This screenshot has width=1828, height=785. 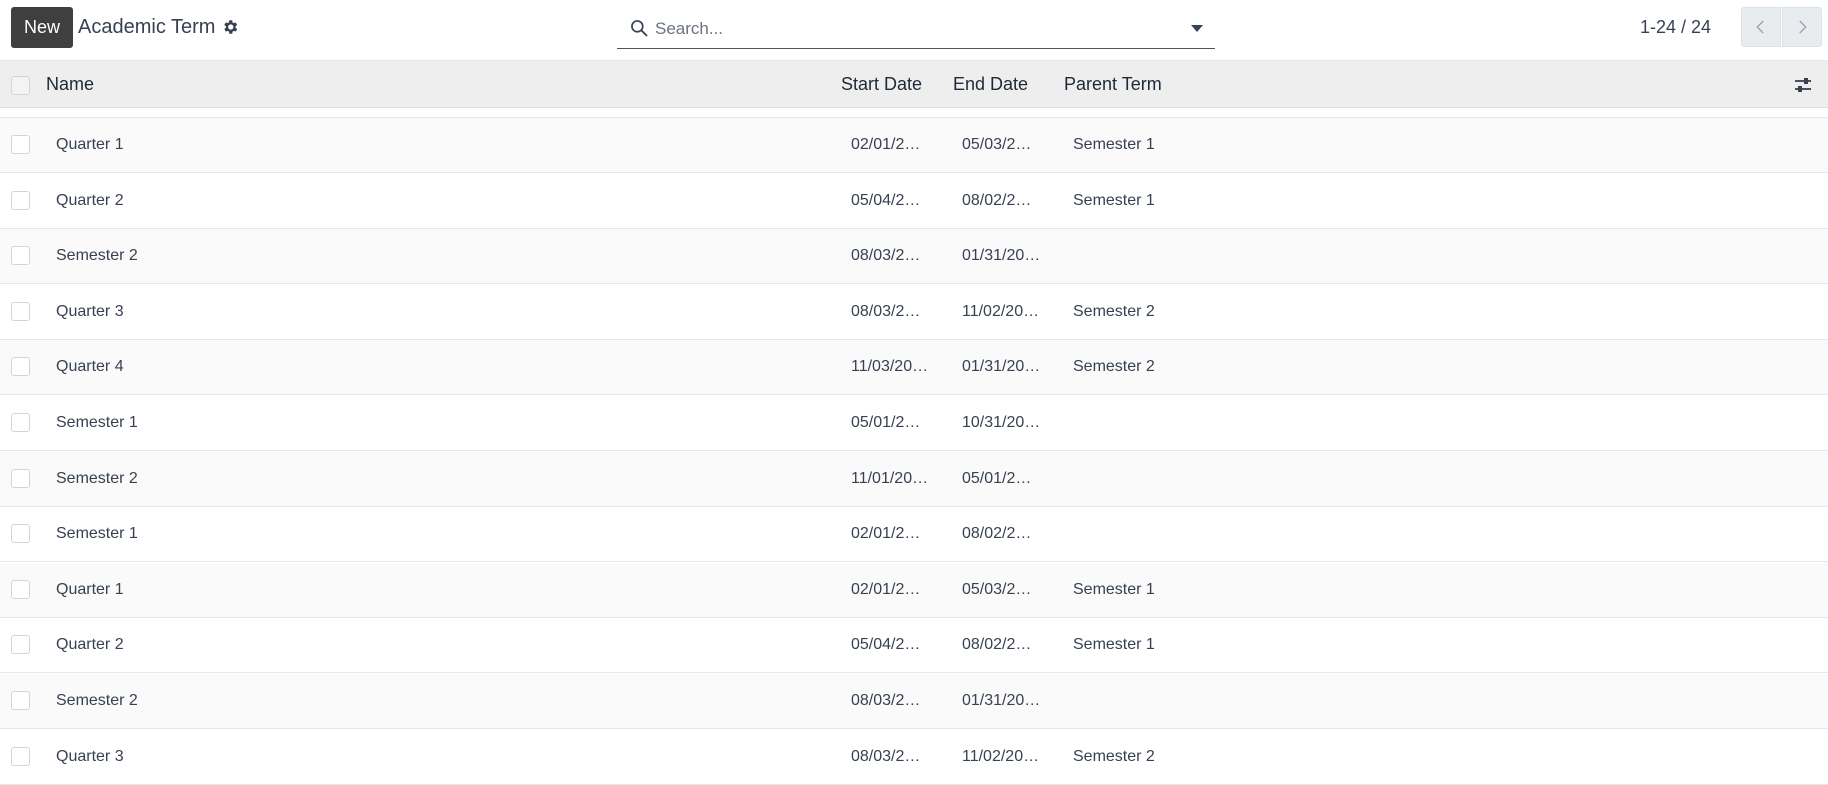 I want to click on pager-next-button, so click(x=1802, y=27).